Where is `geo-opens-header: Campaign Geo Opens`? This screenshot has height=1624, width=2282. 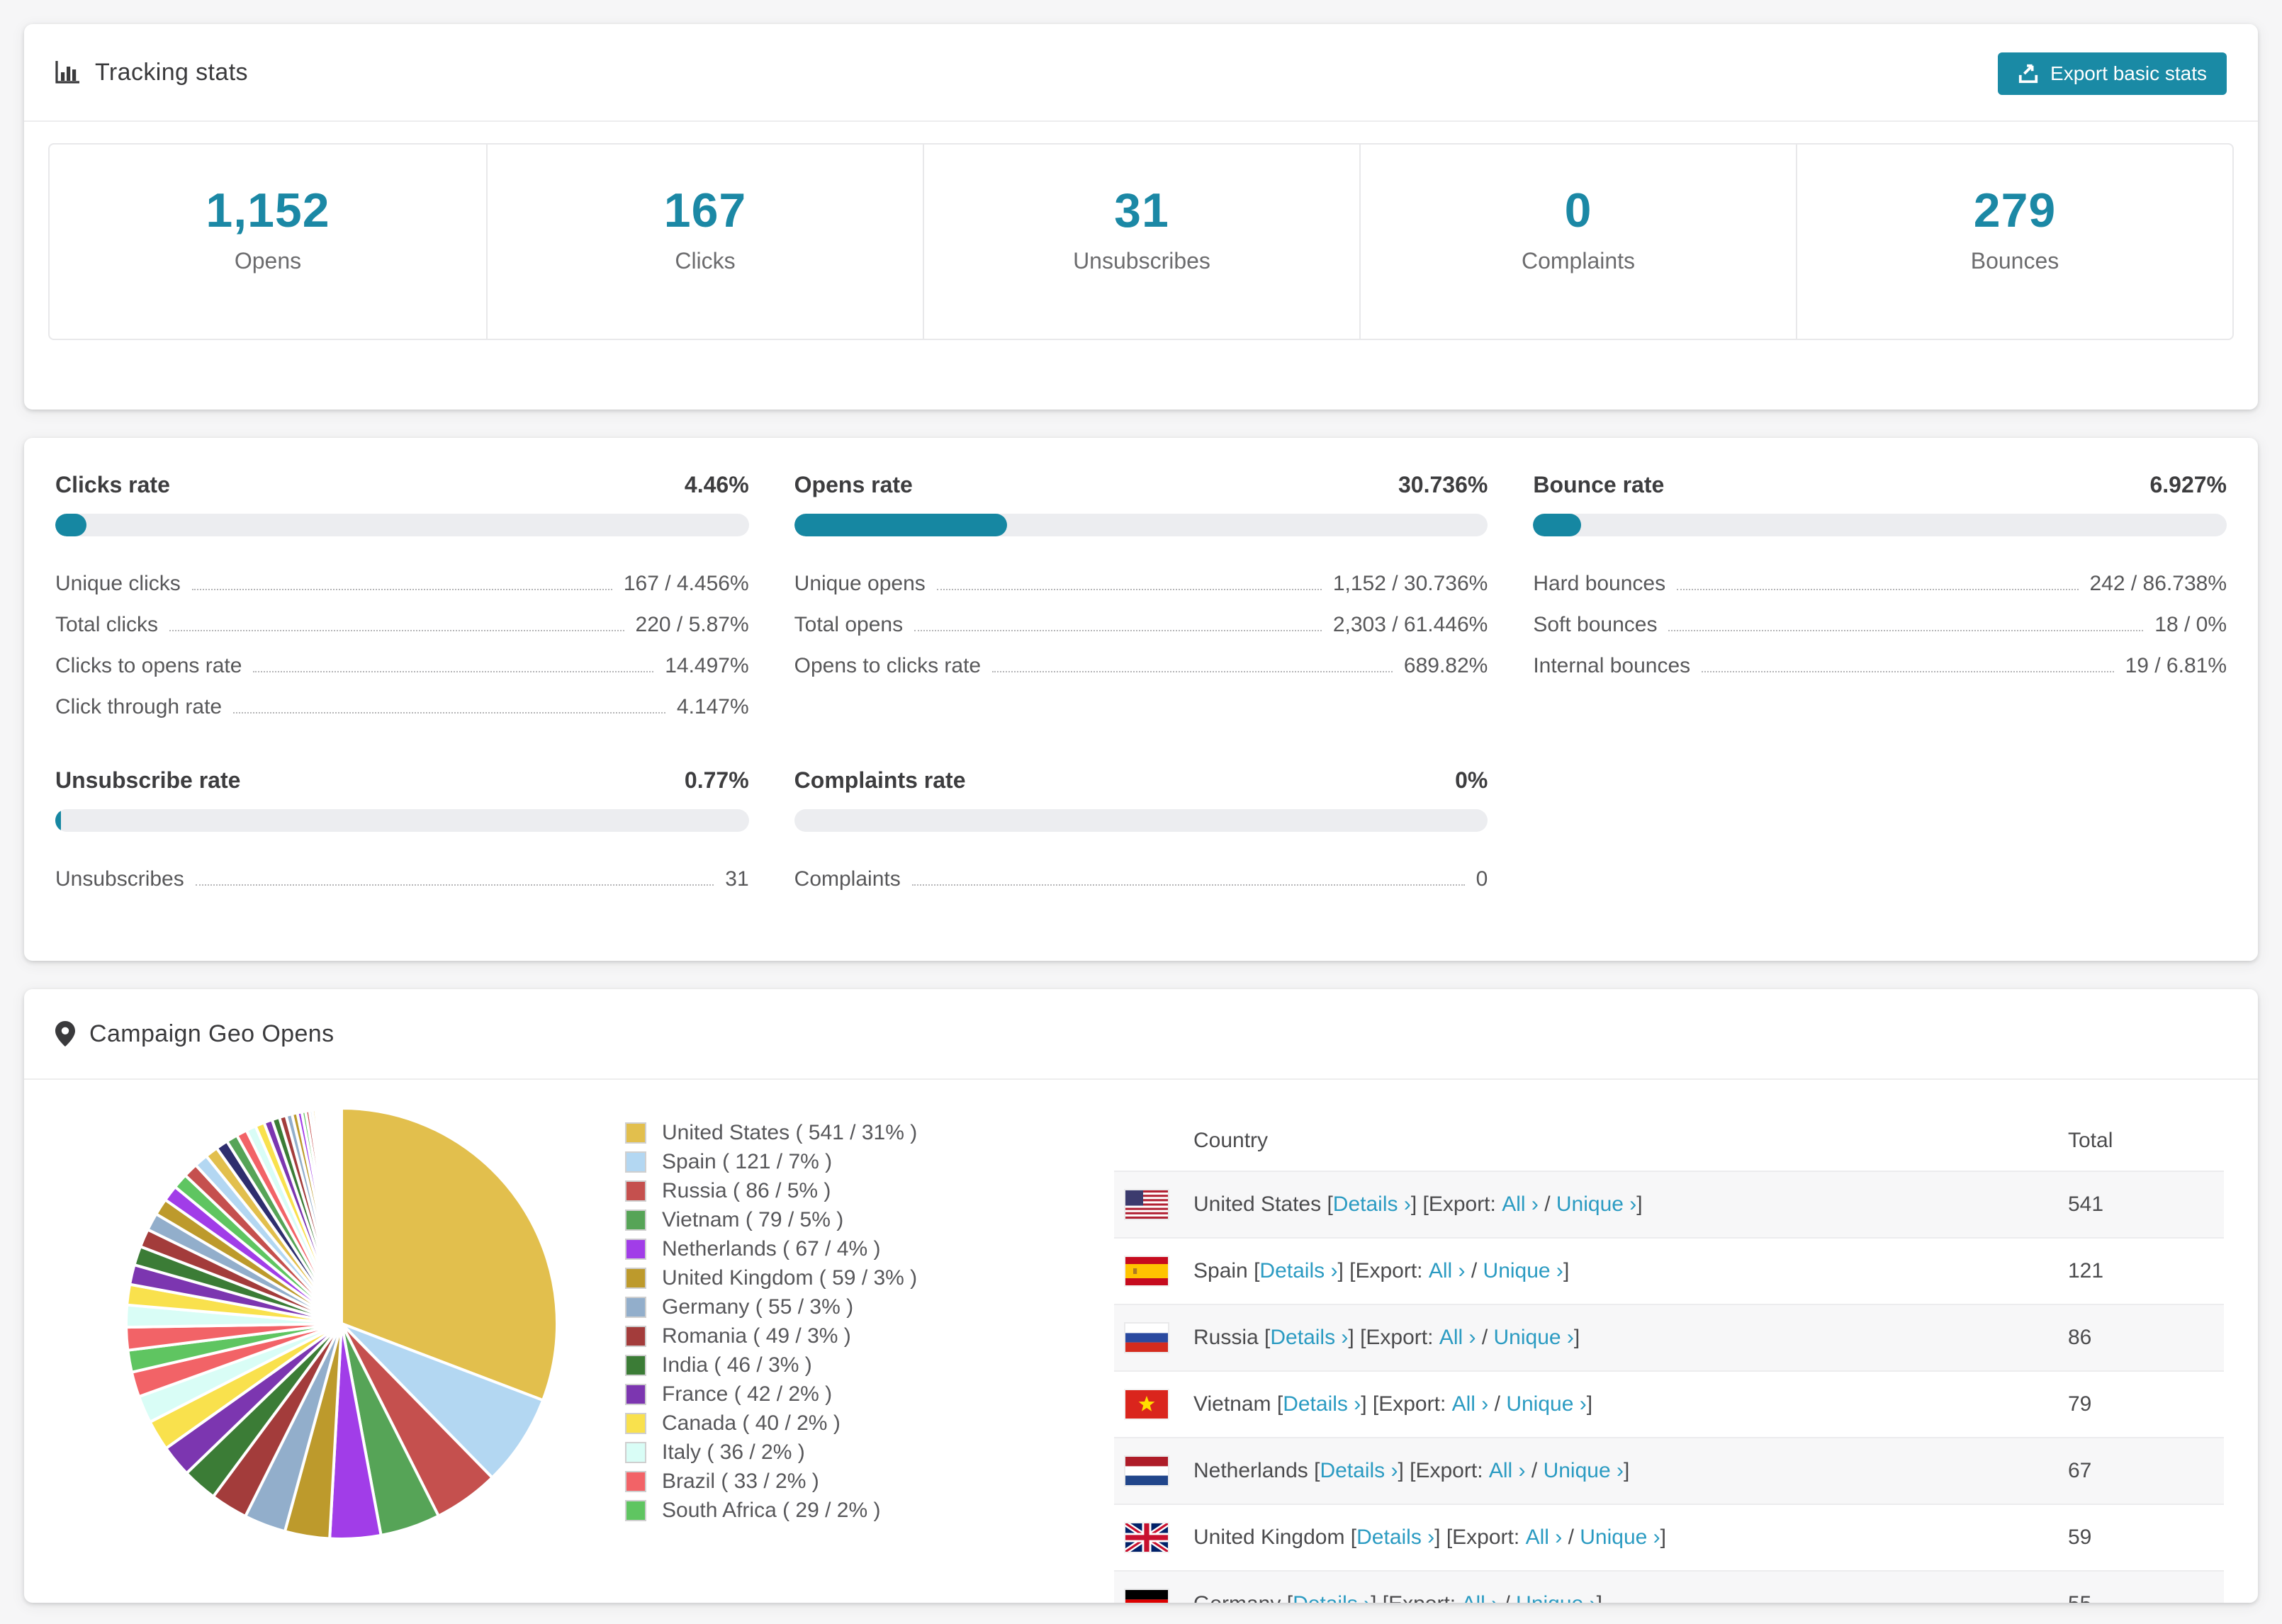 geo-opens-header: Campaign Geo Opens is located at coordinates (1141, 1034).